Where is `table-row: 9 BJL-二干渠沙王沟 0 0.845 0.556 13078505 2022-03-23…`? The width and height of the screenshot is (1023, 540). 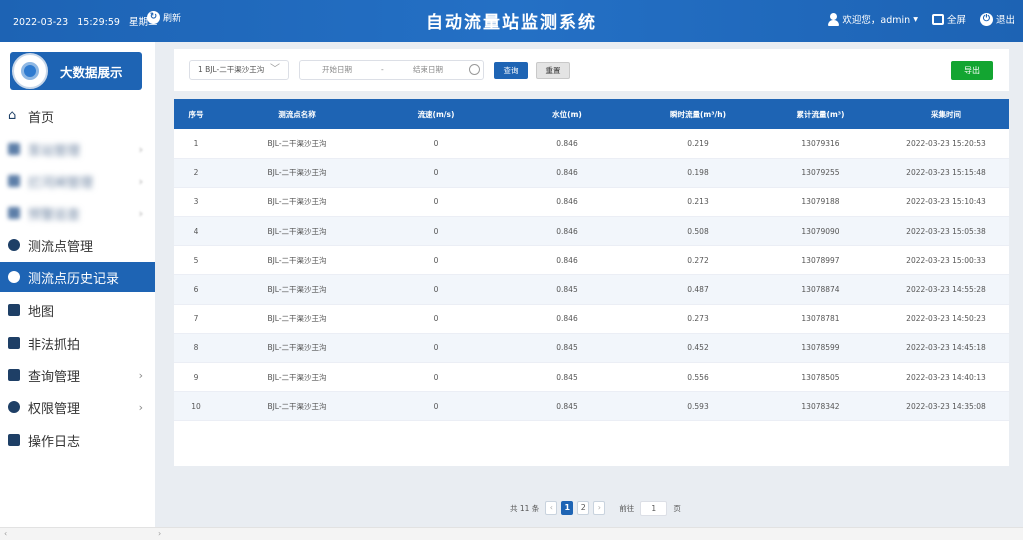
table-row: 9 BJL-二干渠沙王沟 0 0.845 0.556 13078505 2022-03-23… is located at coordinates (591, 377).